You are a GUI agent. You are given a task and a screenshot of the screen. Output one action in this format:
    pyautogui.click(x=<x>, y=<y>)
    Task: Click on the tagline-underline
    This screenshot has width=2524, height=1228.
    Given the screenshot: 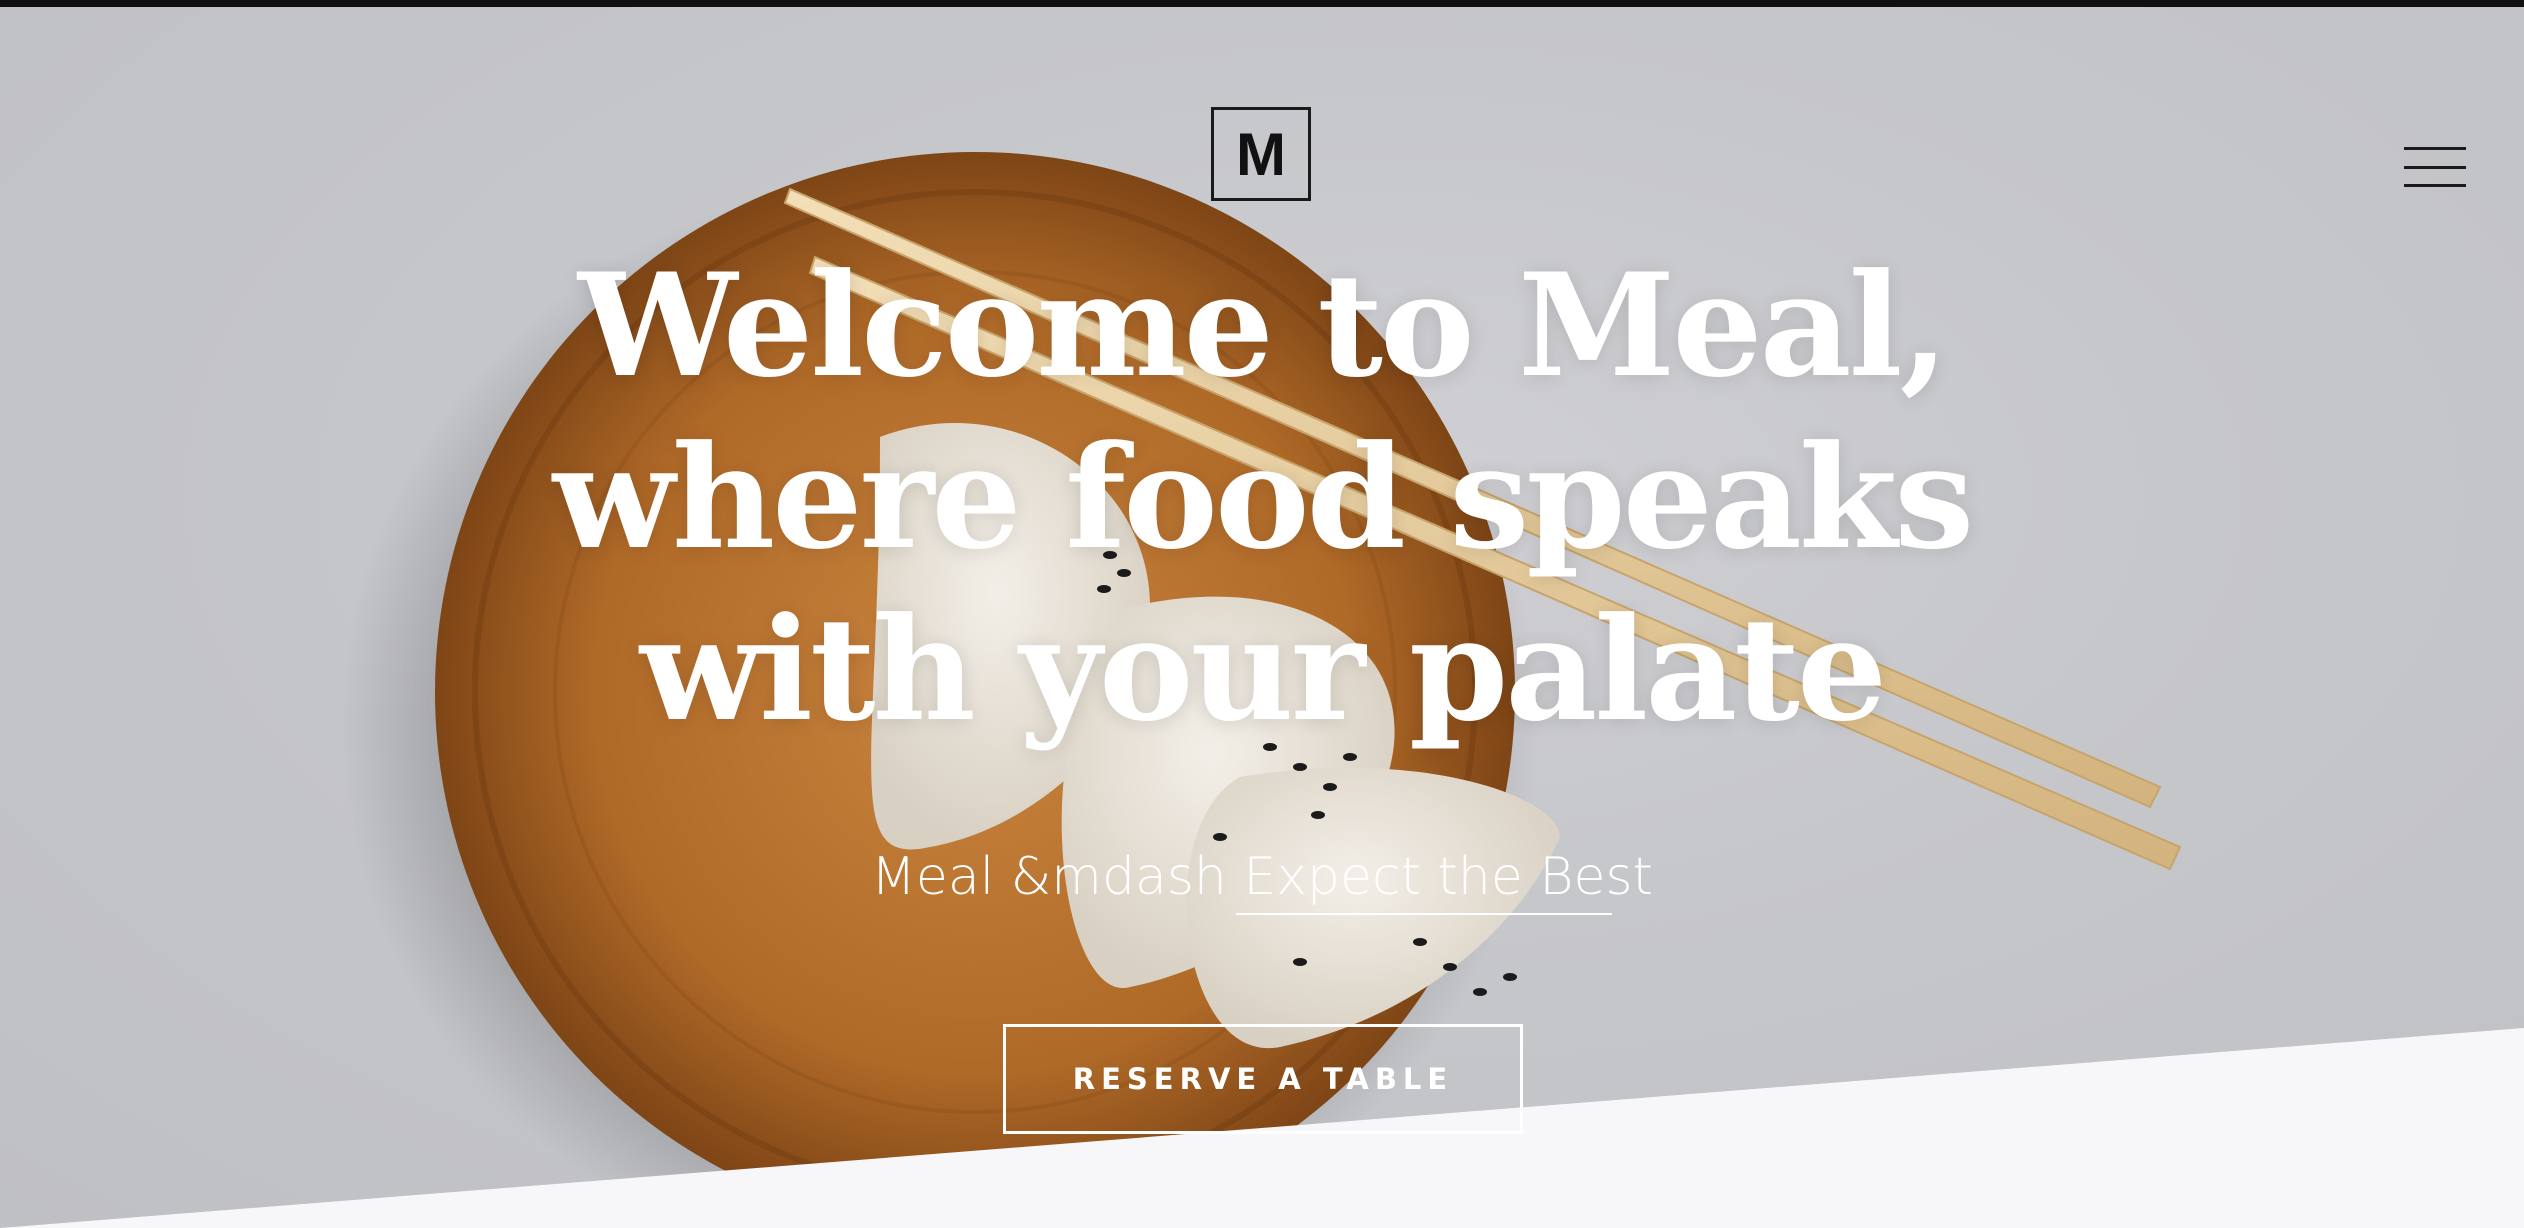 What is the action you would take?
    pyautogui.click(x=1424, y=914)
    